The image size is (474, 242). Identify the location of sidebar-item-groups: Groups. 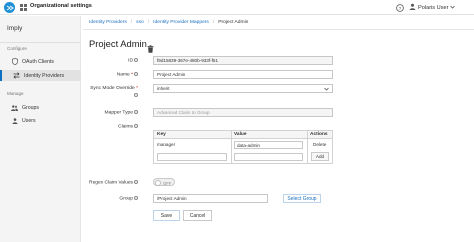
(40, 107).